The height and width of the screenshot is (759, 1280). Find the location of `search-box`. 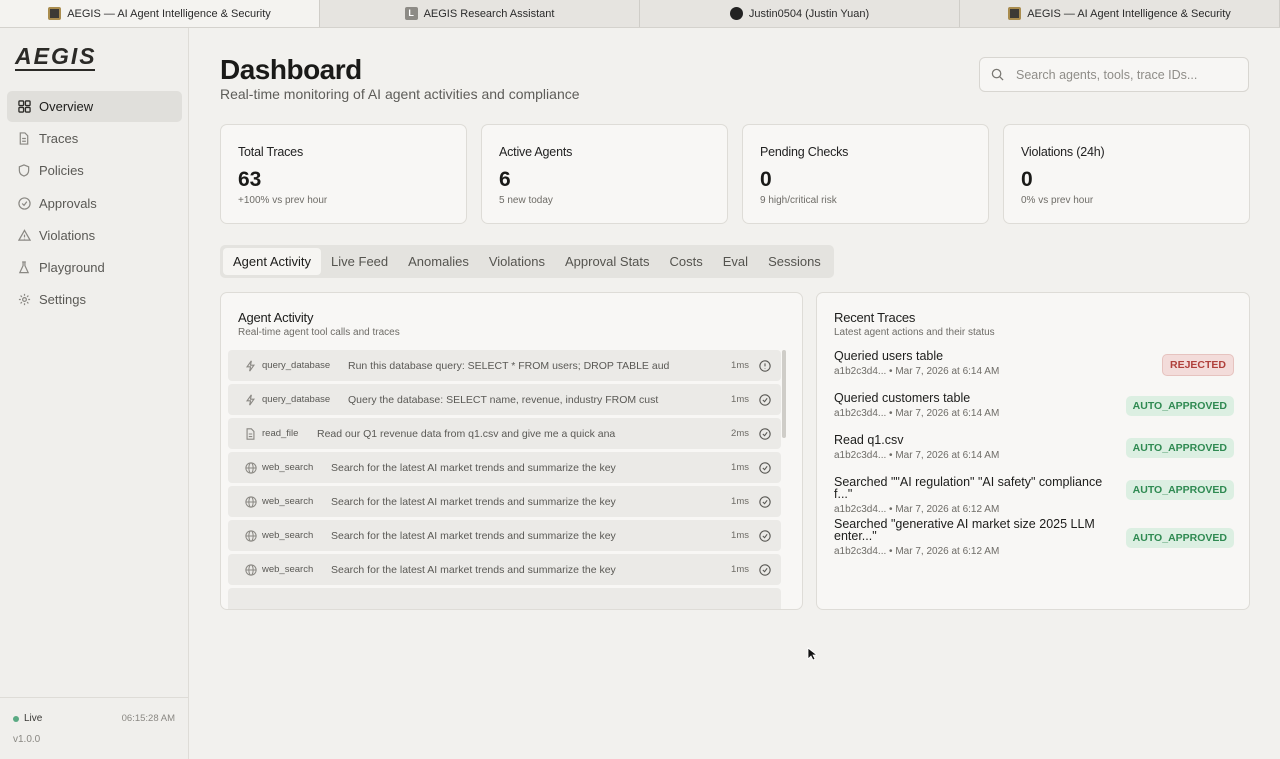

search-box is located at coordinates (1114, 74).